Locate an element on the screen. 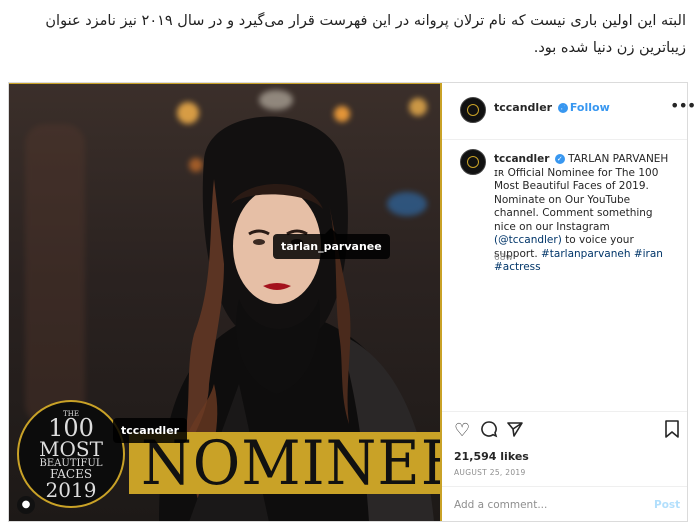 The height and width of the screenshot is (528, 700). caption-avatar is located at coordinates (473, 162).